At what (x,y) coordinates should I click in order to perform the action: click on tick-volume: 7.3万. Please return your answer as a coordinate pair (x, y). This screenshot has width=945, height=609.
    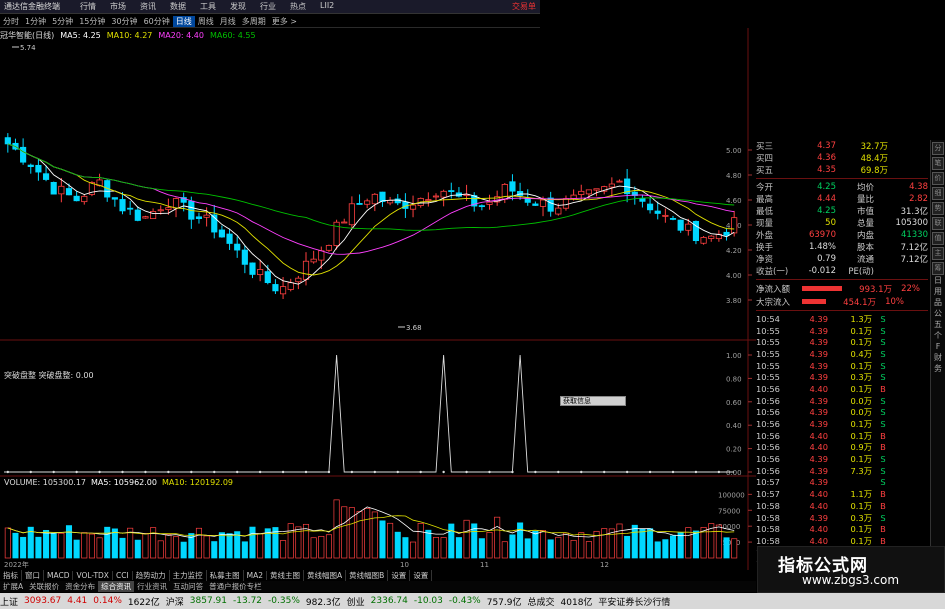
    Looking at the image, I should click on (861, 470).